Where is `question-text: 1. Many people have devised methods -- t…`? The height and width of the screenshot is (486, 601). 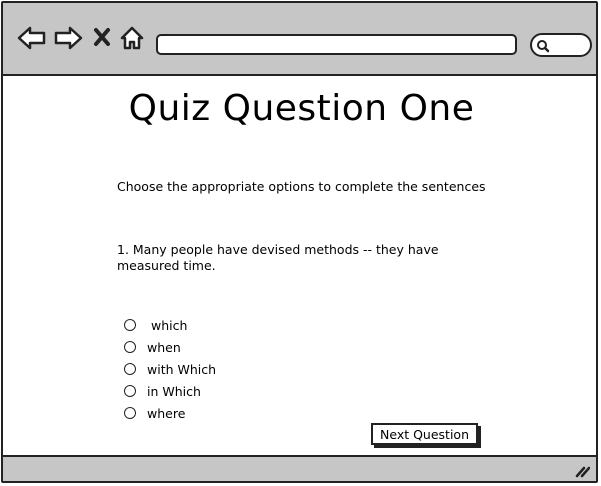 question-text: 1. Many people have devised methods -- t… is located at coordinates (278, 257).